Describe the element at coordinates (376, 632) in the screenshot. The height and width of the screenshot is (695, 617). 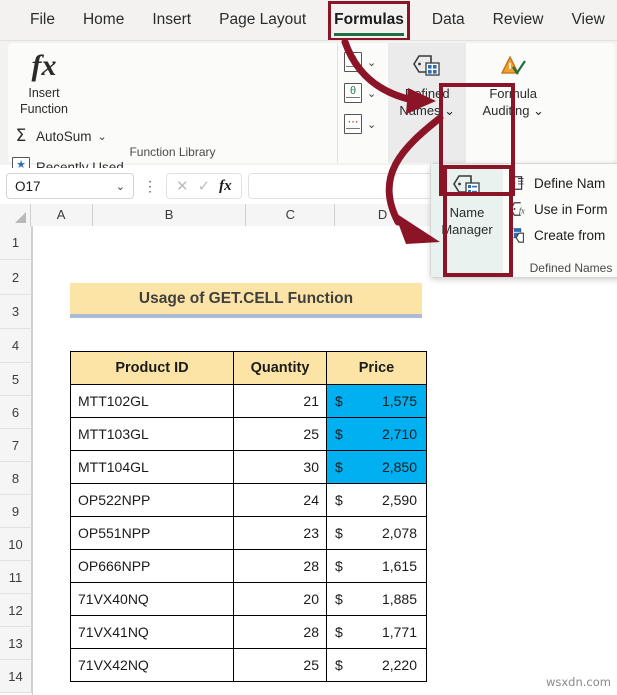
I see `cell-price: $ 1,771` at that location.